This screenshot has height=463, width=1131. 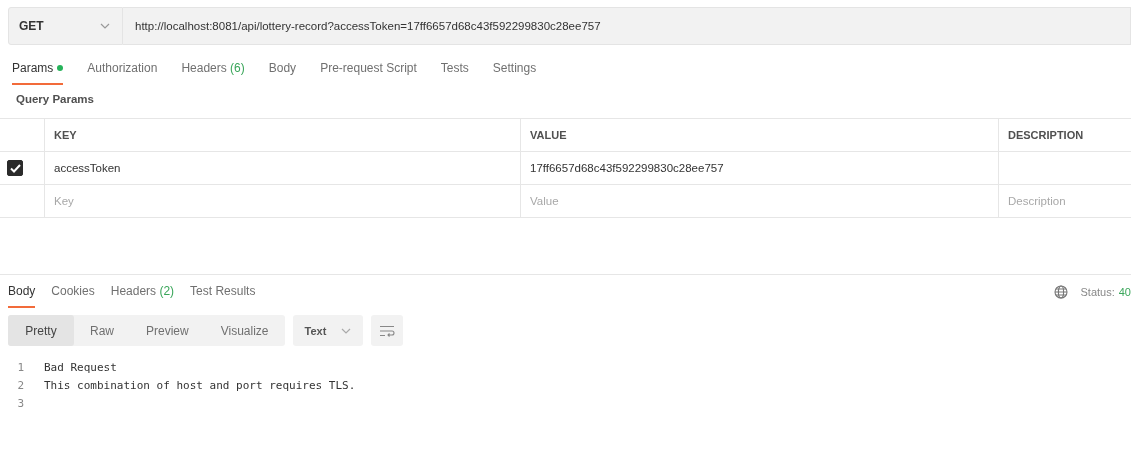 What do you see at coordinates (1060, 292) in the screenshot?
I see `globe-icon` at bounding box center [1060, 292].